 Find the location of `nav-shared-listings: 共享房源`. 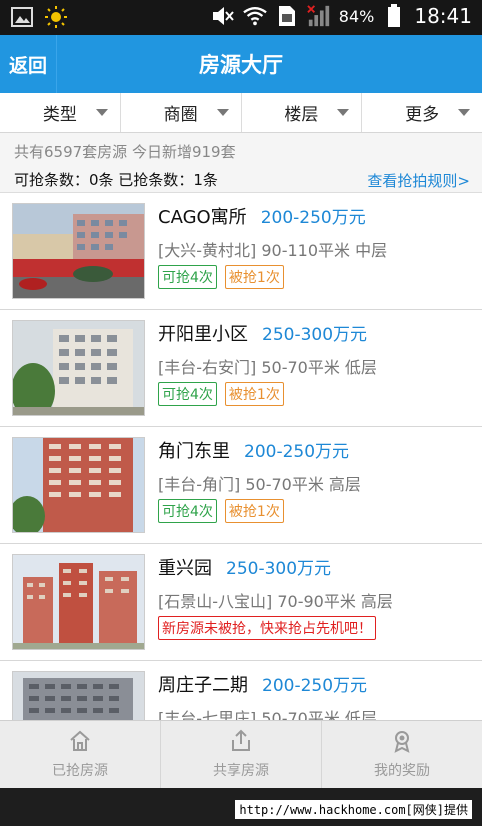

nav-shared-listings: 共享房源 is located at coordinates (241, 754).